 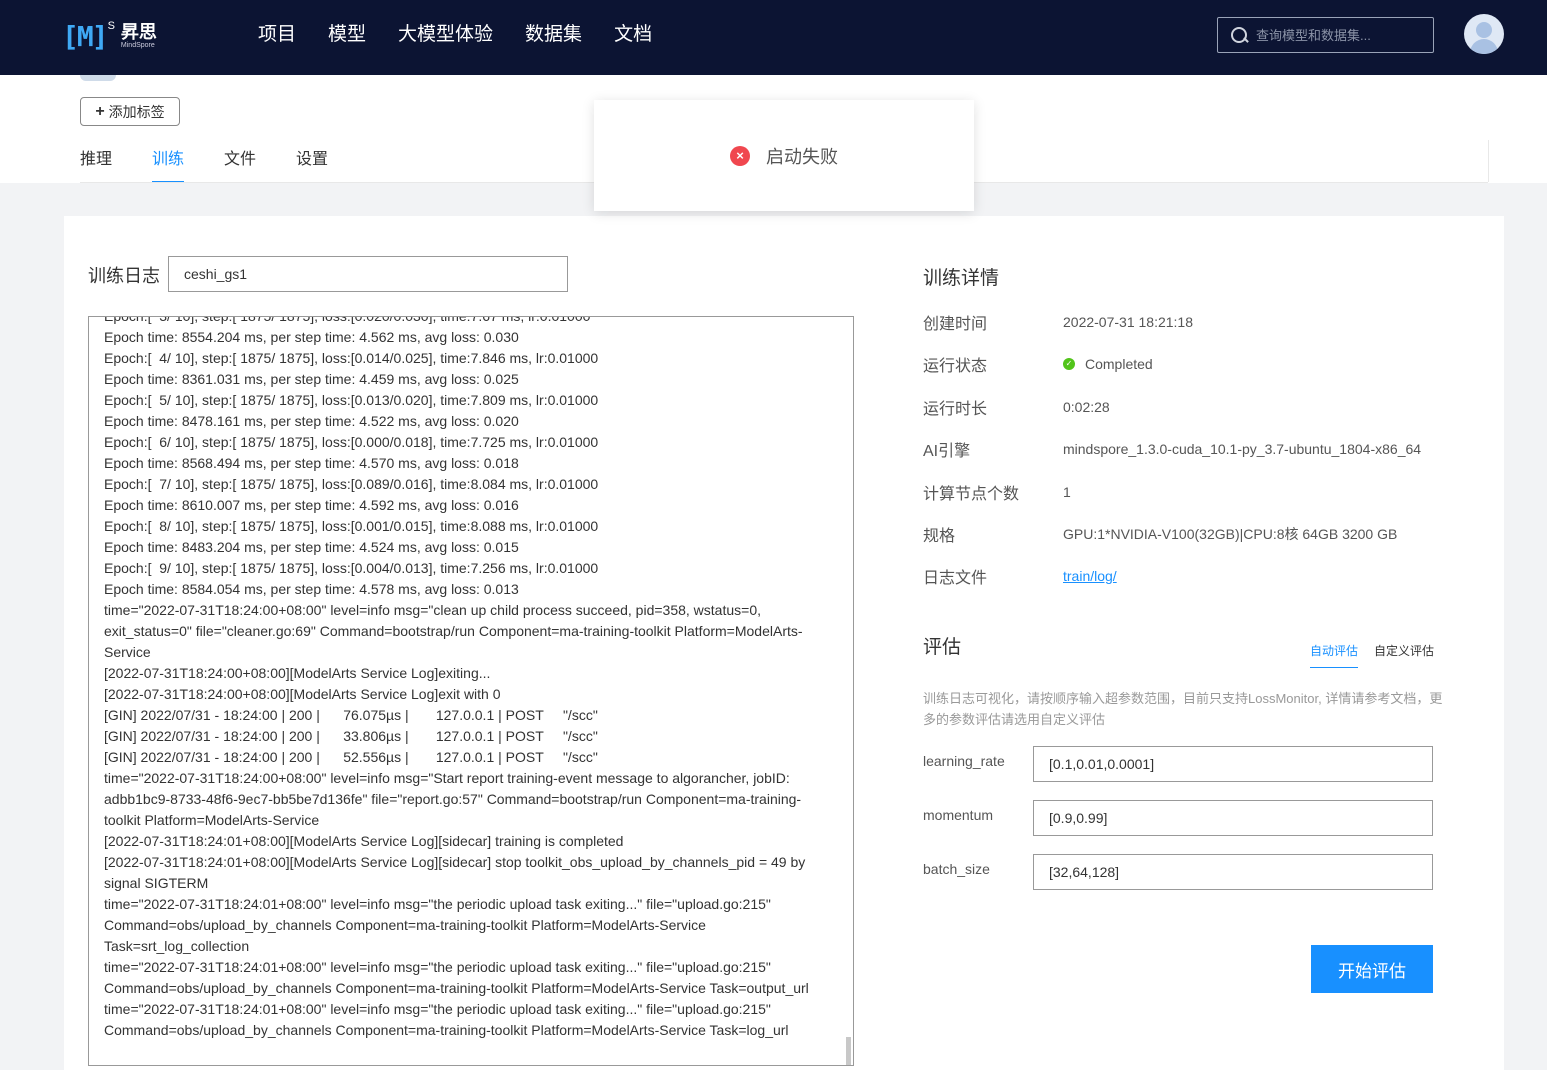 I want to click on main-nav: 项目 模型 大模型体验 数据集 文档, so click(x=471, y=35).